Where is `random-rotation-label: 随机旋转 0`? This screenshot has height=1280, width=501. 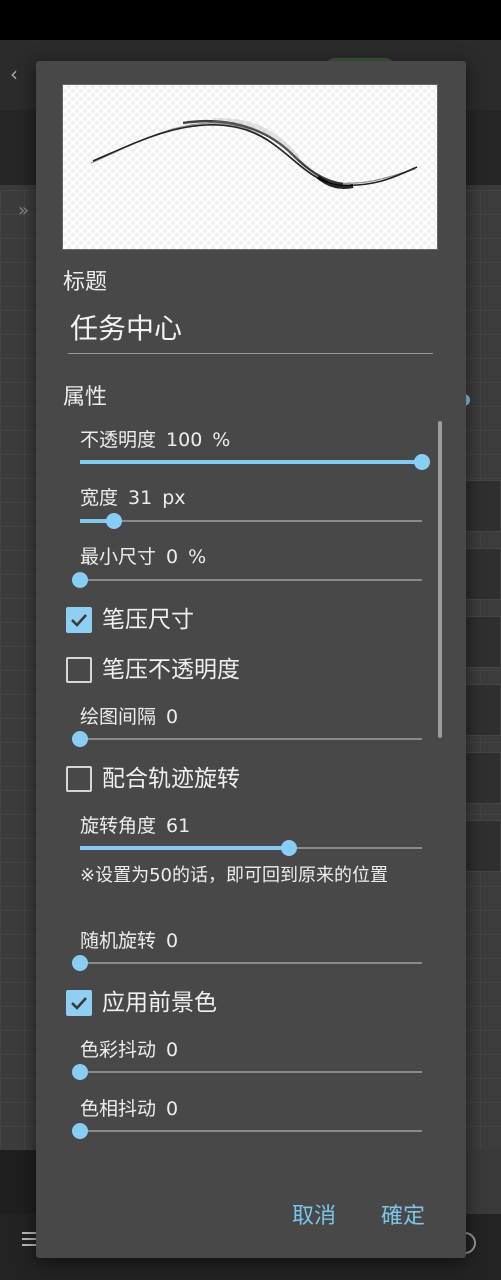
random-rotation-label: 随机旋转 0 is located at coordinates (134, 939).